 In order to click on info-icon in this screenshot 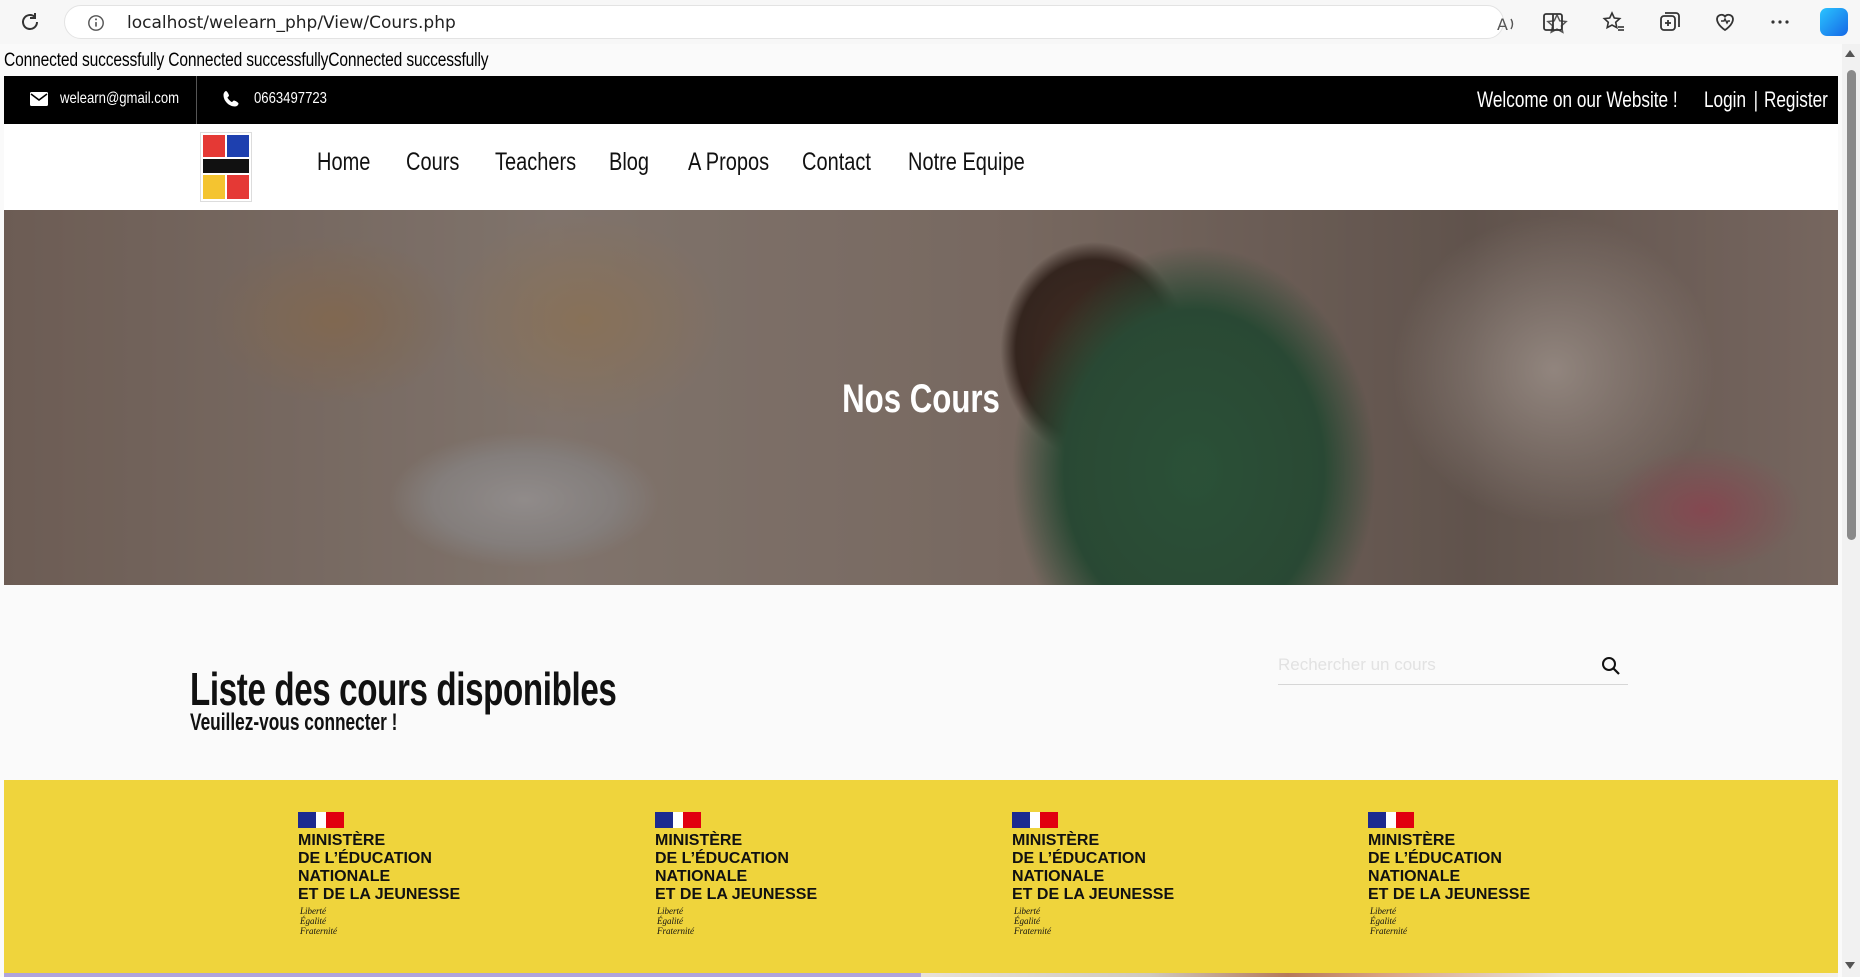, I will do `click(96, 23)`.